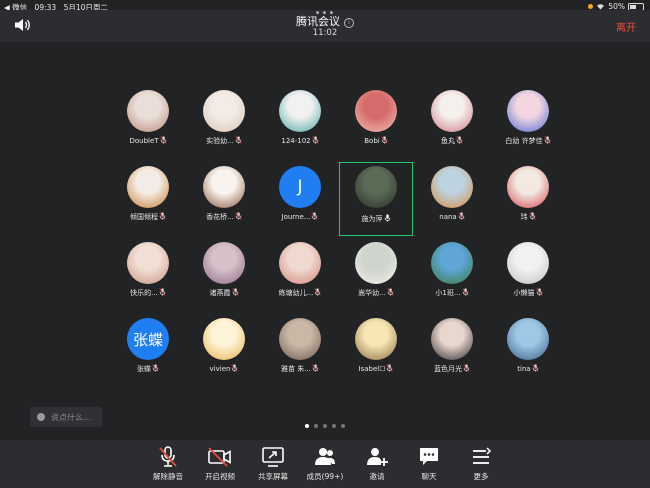 The image size is (650, 488). I want to click on participant-name-text: DoubleT, so click(144, 141).